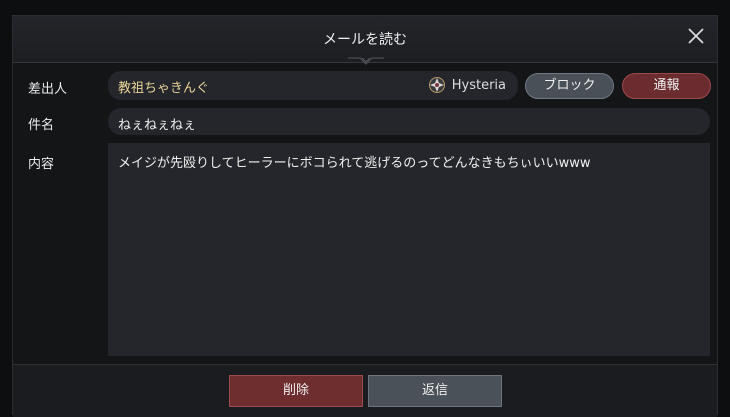 This screenshot has height=417, width=730. I want to click on sender-name: 教祖ちゃきんぐ, so click(164, 88).